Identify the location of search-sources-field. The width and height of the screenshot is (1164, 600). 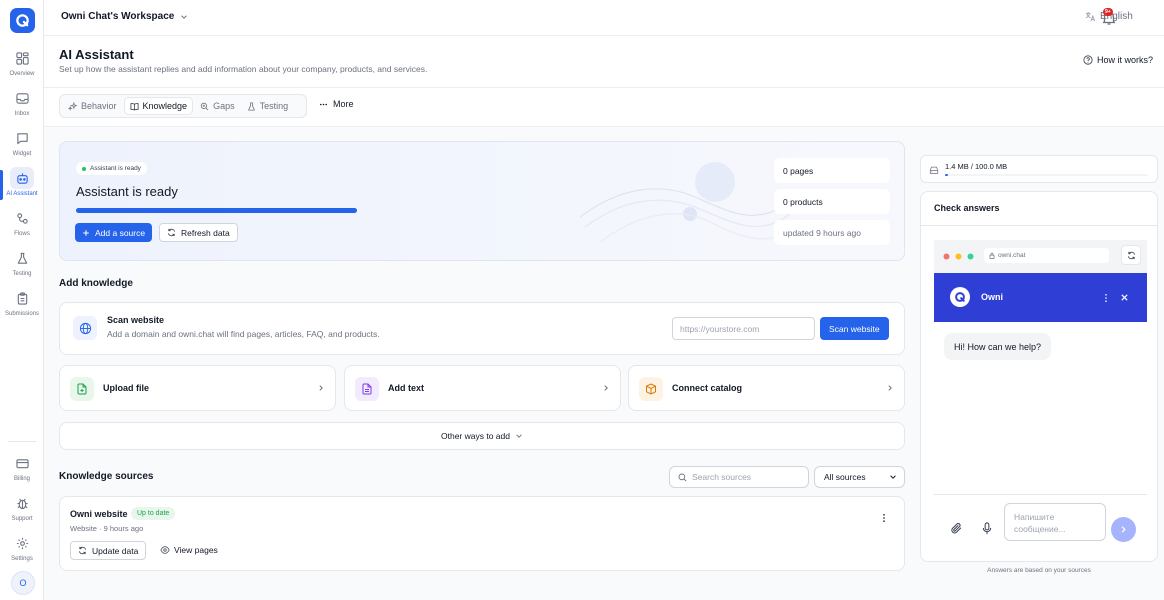
(739, 477).